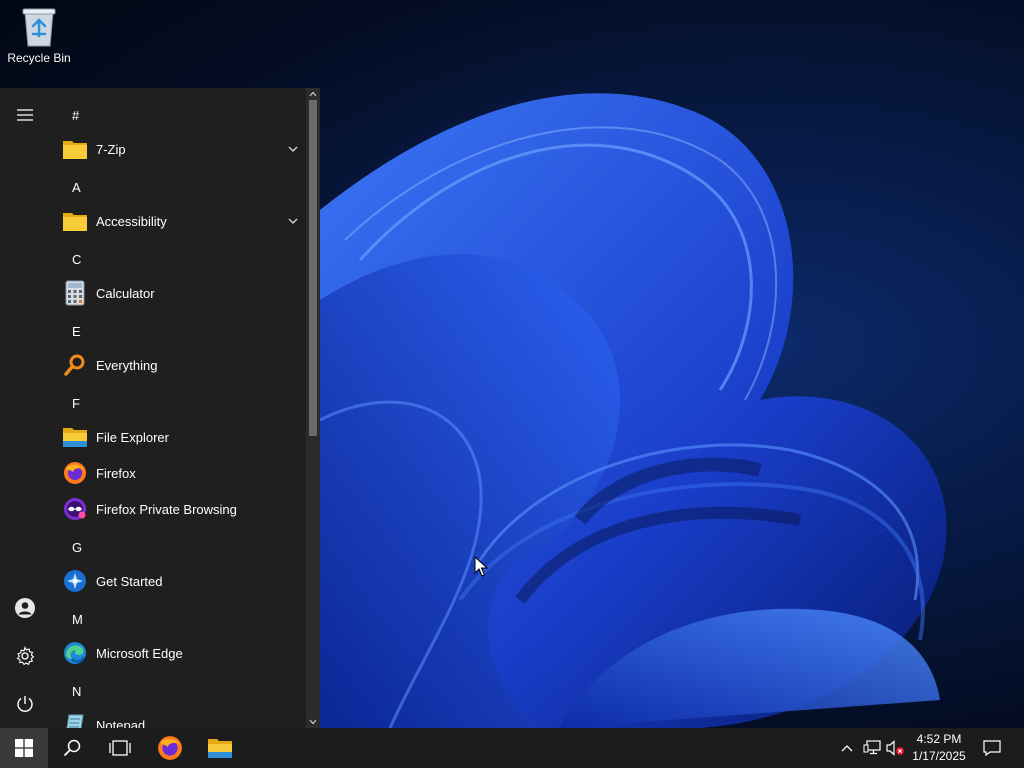 The height and width of the screenshot is (768, 1024). What do you see at coordinates (111, 149) in the screenshot?
I see `app-label: 7-Zip` at bounding box center [111, 149].